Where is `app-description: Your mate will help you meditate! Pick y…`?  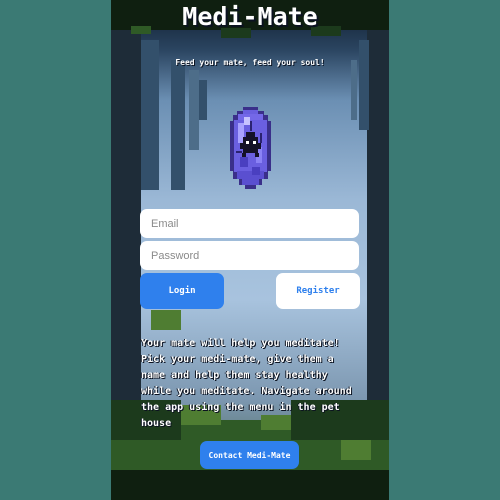
app-description: Your mate will help you meditate! Pick y… is located at coordinates (249, 383).